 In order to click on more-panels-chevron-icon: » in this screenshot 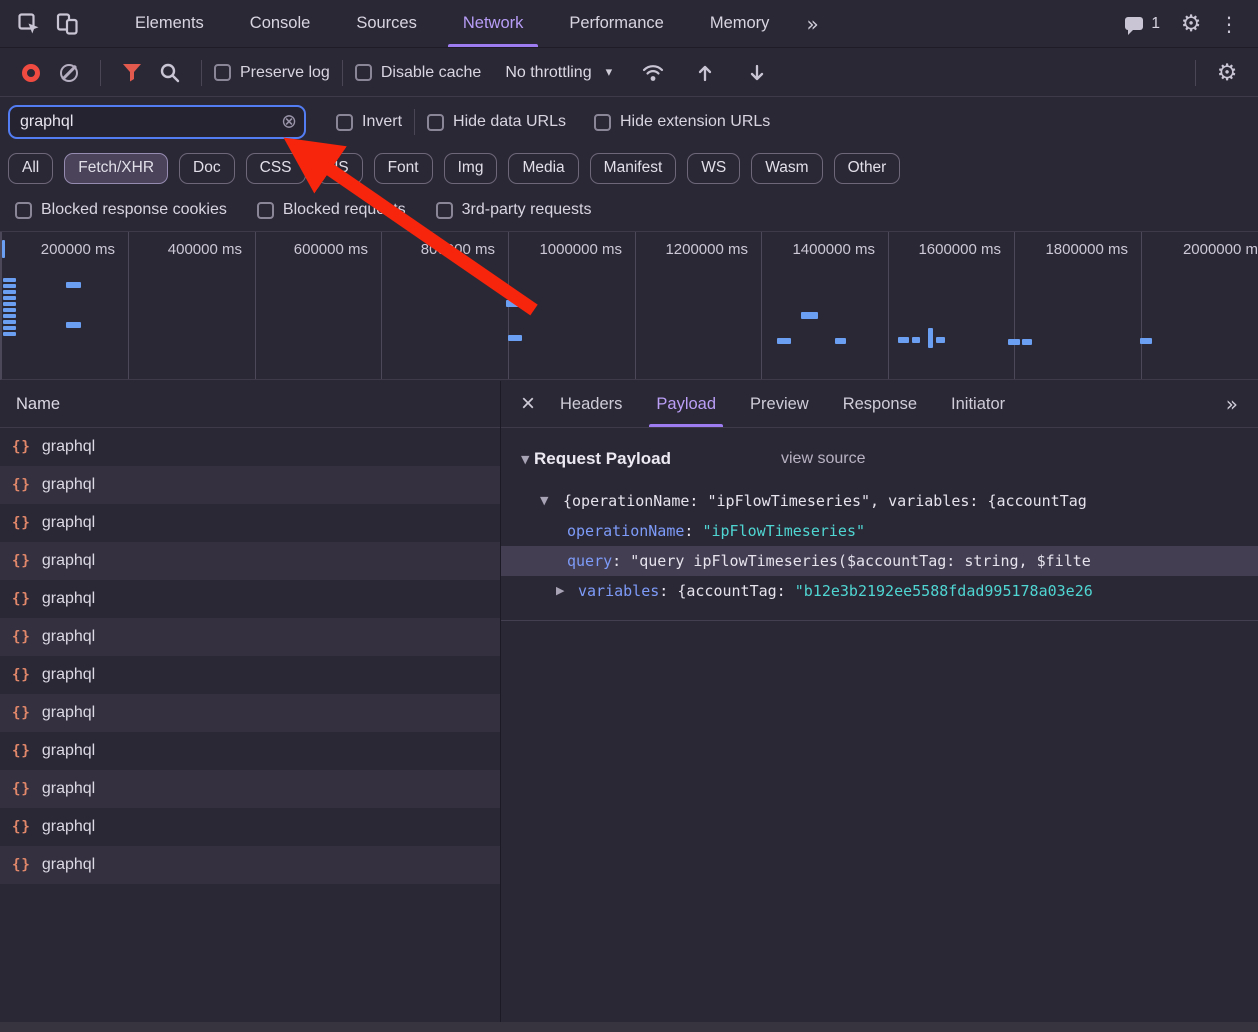, I will do `click(812, 23)`.